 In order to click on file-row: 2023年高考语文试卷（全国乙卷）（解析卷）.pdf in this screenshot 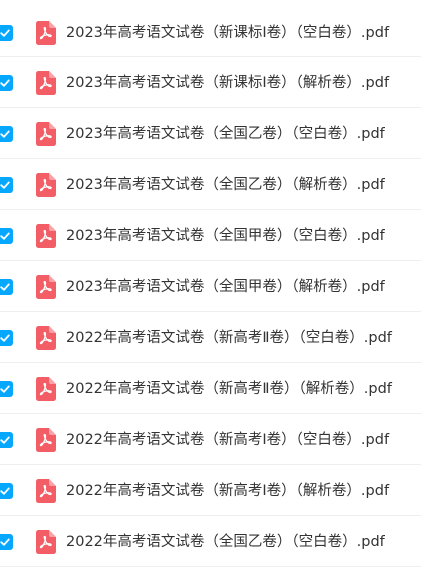, I will do `click(210, 184)`.